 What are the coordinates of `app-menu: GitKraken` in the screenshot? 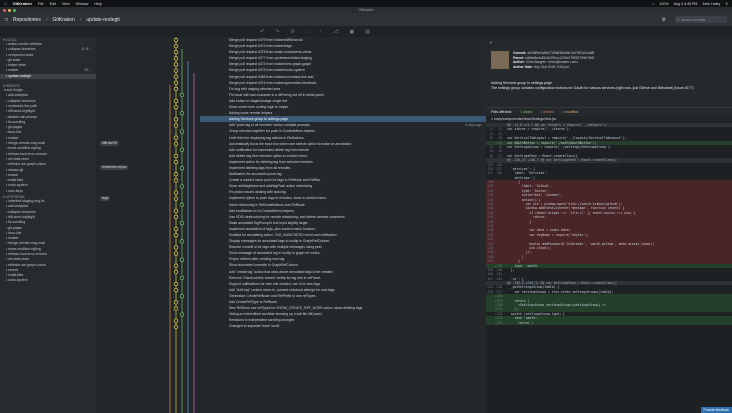 It's located at (22, 3).